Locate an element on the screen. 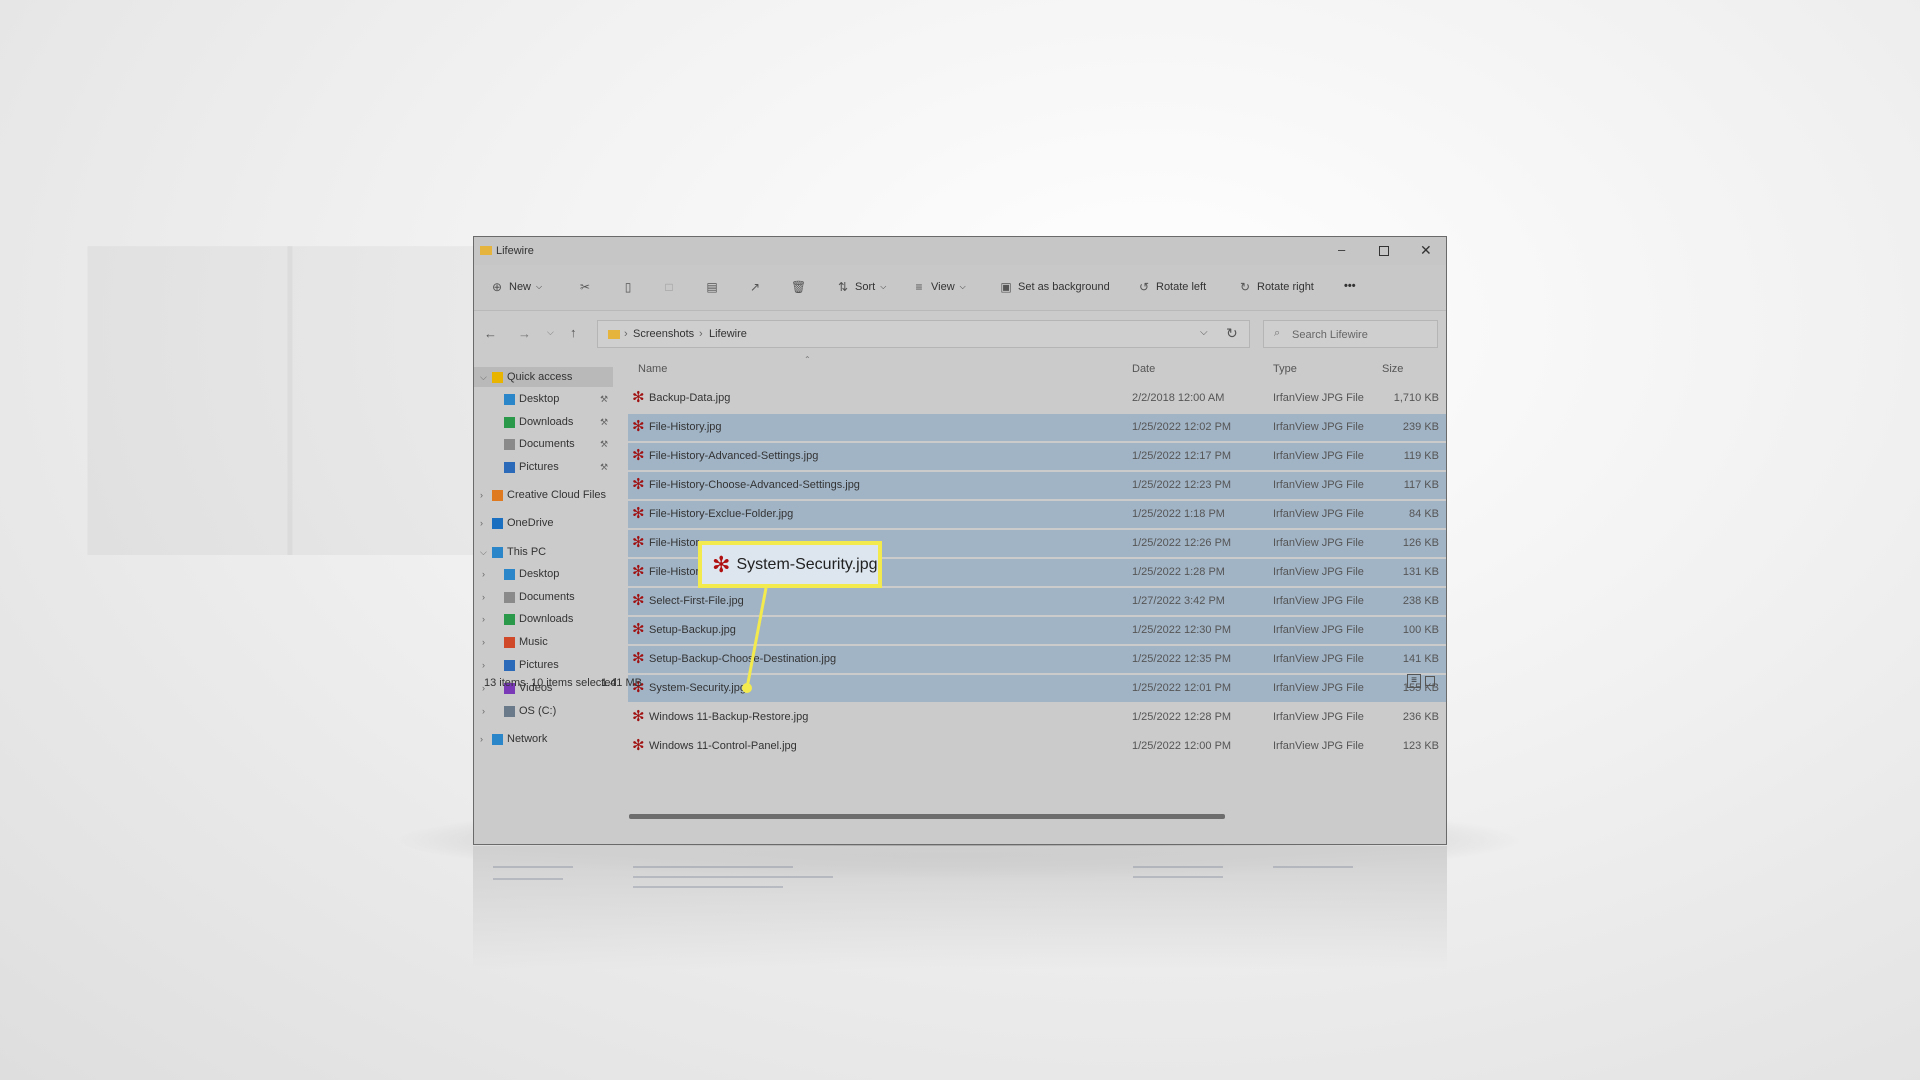 The height and width of the screenshot is (1080, 1920). callout-line is located at coordinates (756, 638).